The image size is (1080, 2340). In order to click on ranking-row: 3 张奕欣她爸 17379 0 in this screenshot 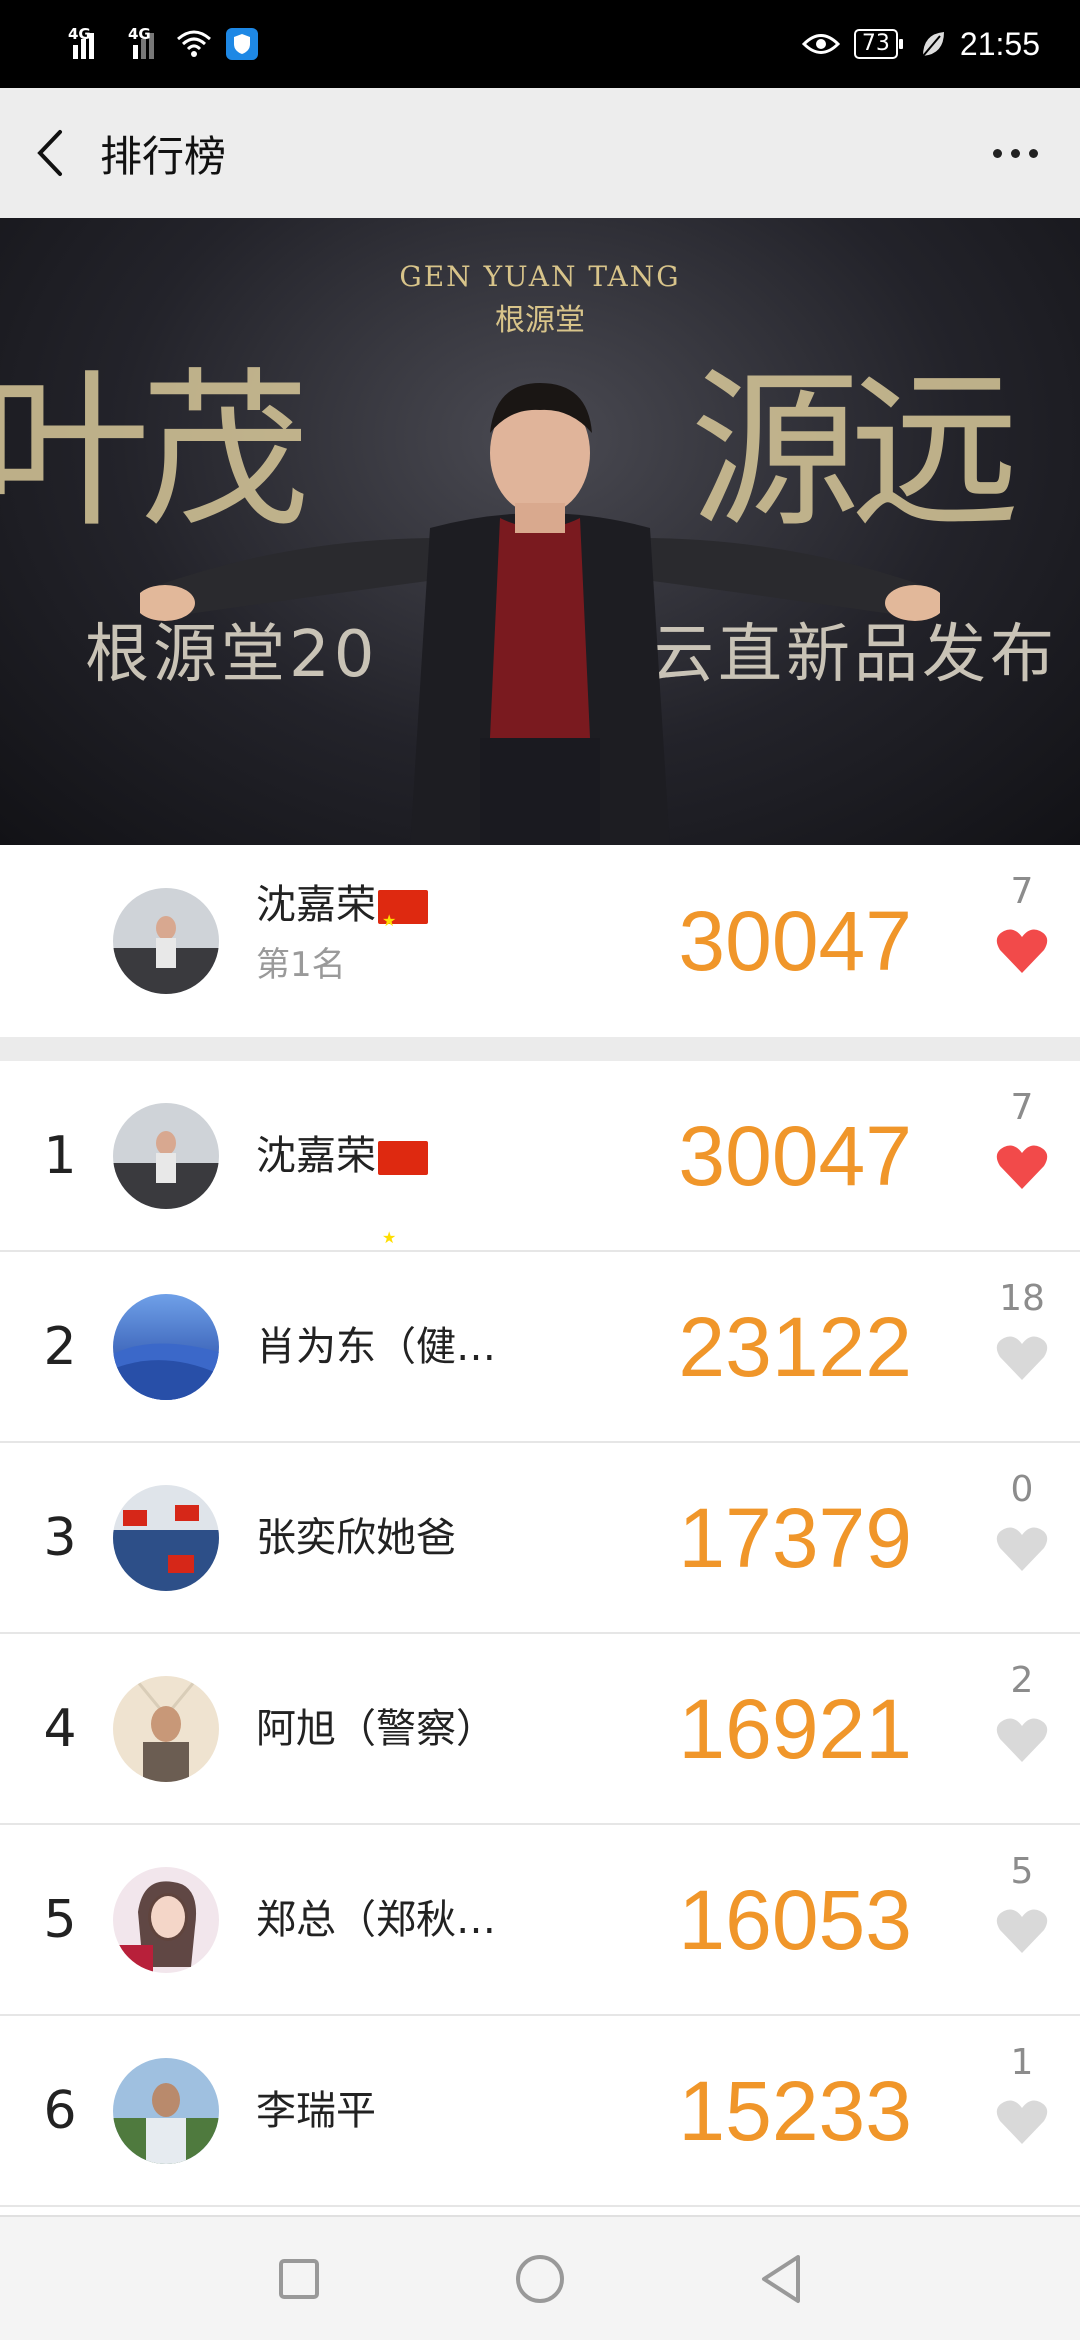, I will do `click(540, 1538)`.